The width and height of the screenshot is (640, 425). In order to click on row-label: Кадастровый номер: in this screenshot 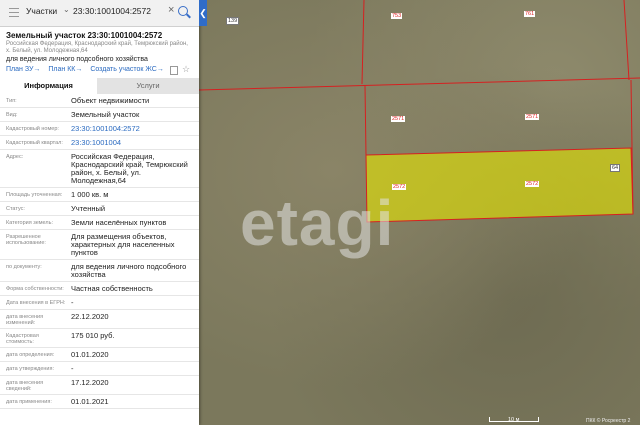, I will do `click(32, 129)`.